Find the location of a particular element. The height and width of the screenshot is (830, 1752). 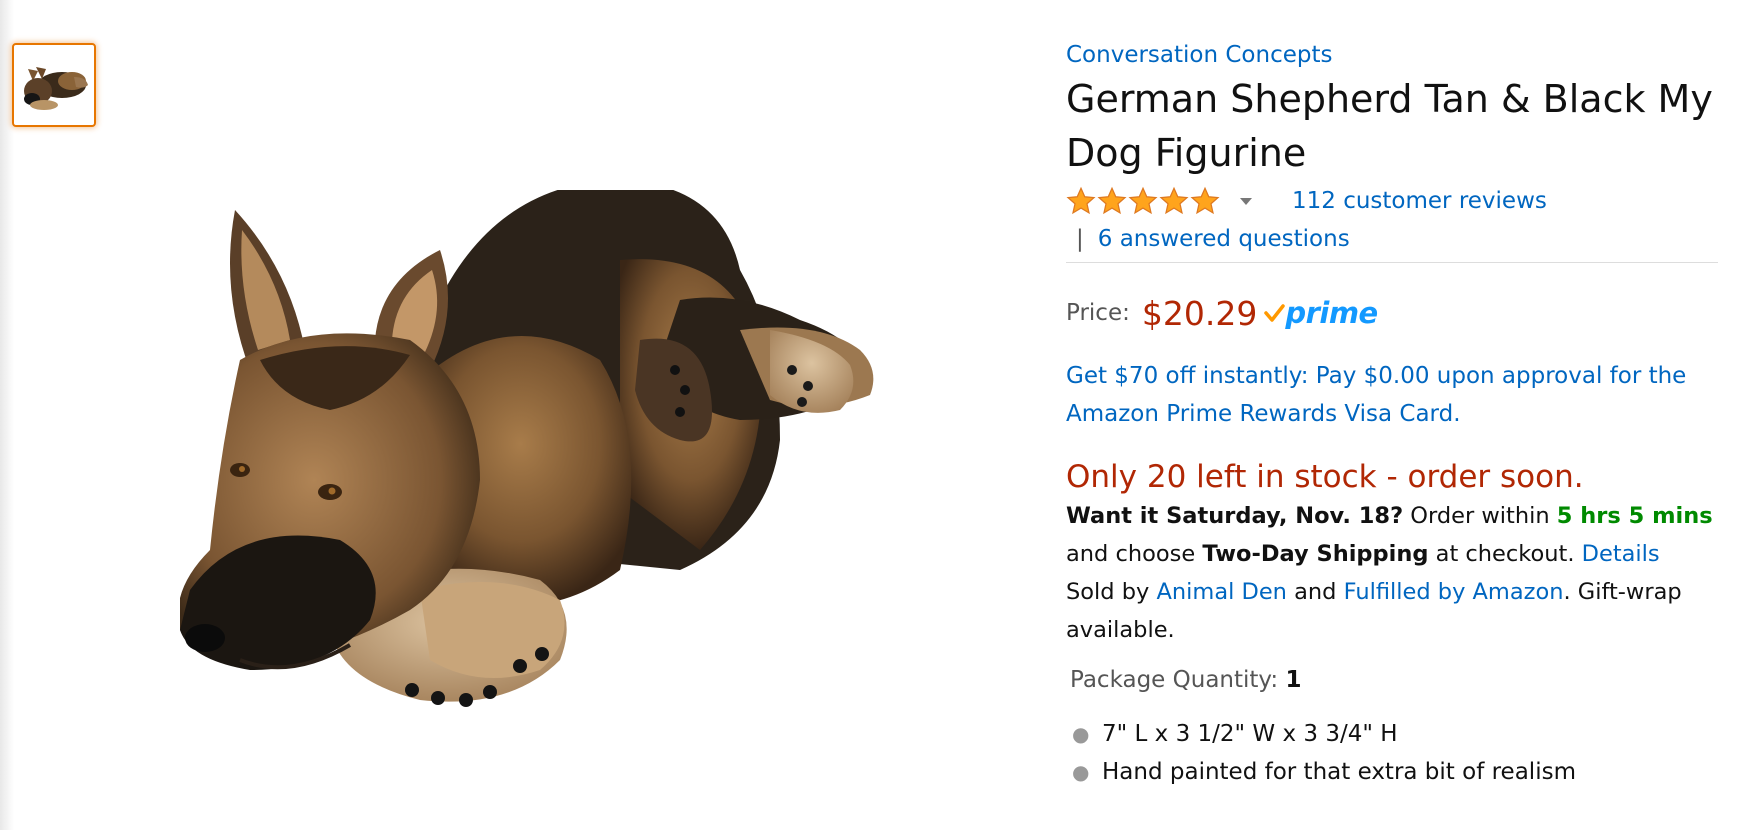

delivery-countdown: 5 hrs 5 mins is located at coordinates (1634, 516).